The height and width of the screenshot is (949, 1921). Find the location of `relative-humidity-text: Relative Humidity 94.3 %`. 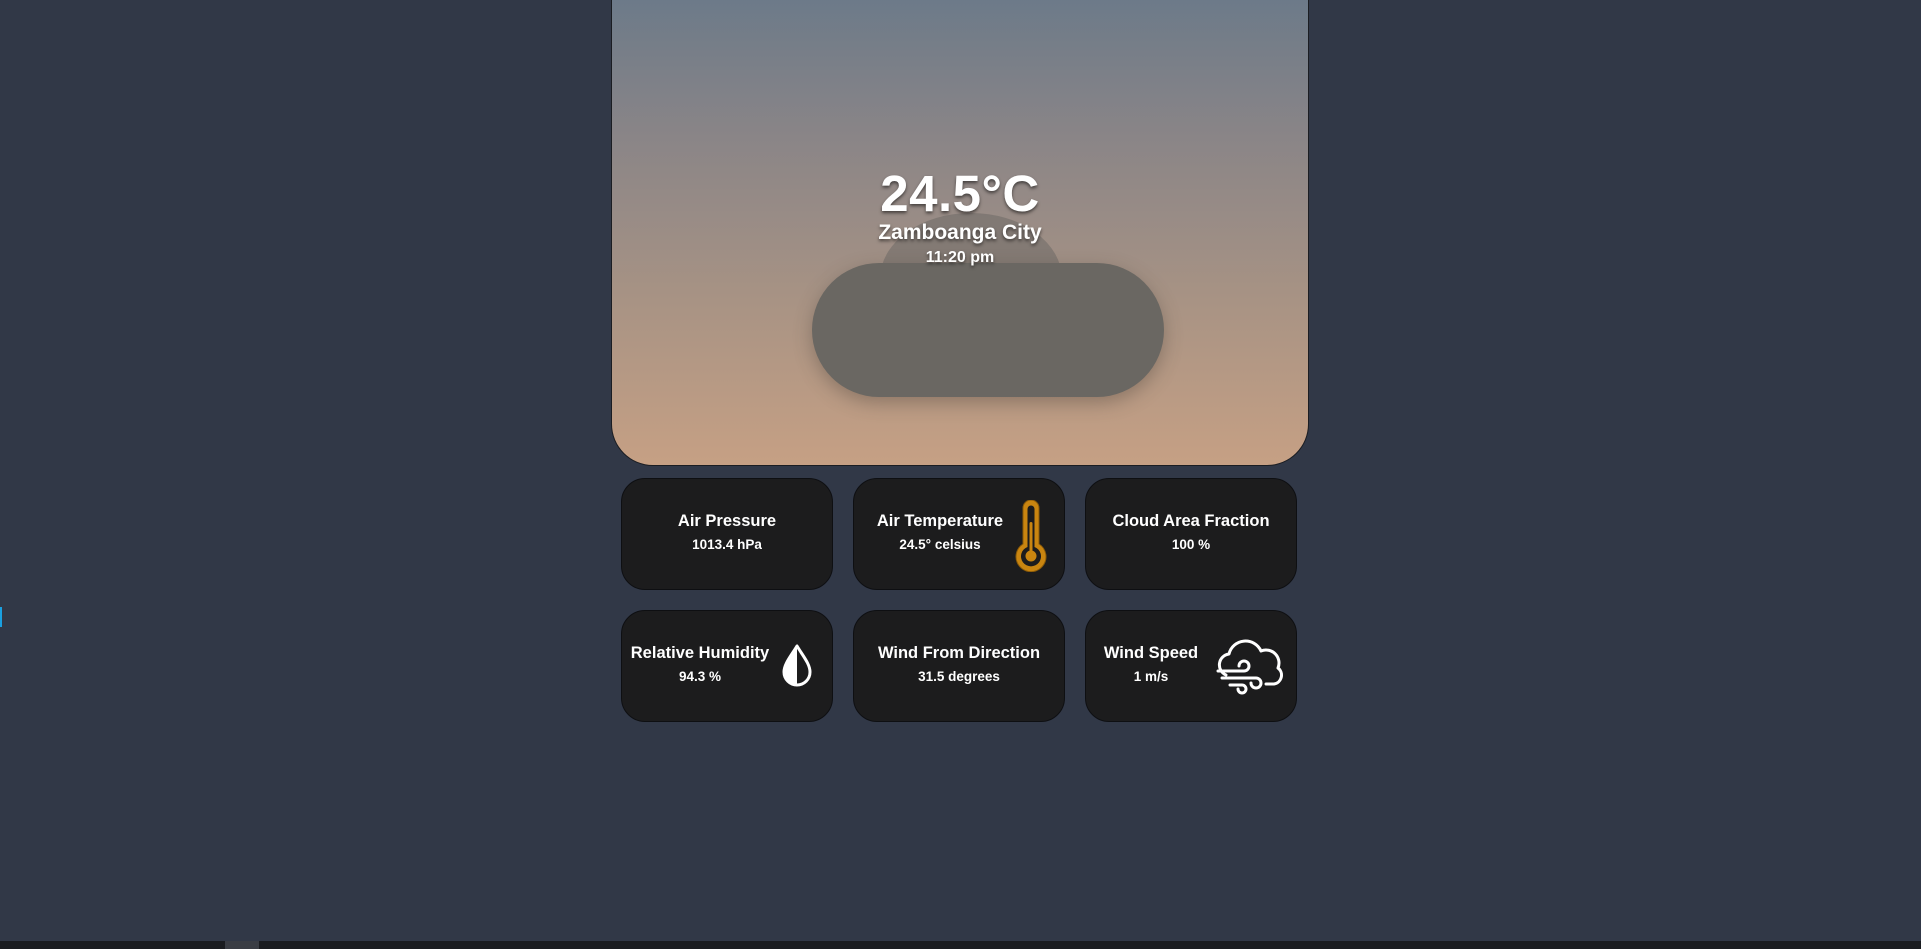

relative-humidity-text: Relative Humidity 94.3 % is located at coordinates (700, 664).